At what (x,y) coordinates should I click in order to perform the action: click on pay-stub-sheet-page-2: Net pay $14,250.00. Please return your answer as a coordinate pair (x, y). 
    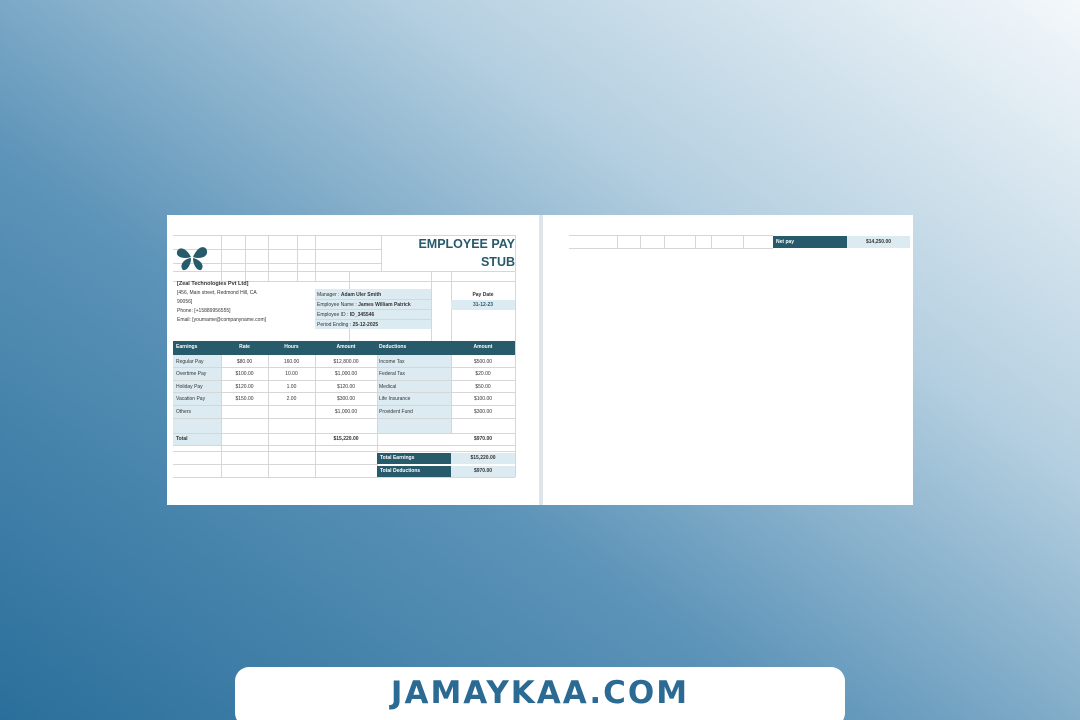
    Looking at the image, I should click on (728, 360).